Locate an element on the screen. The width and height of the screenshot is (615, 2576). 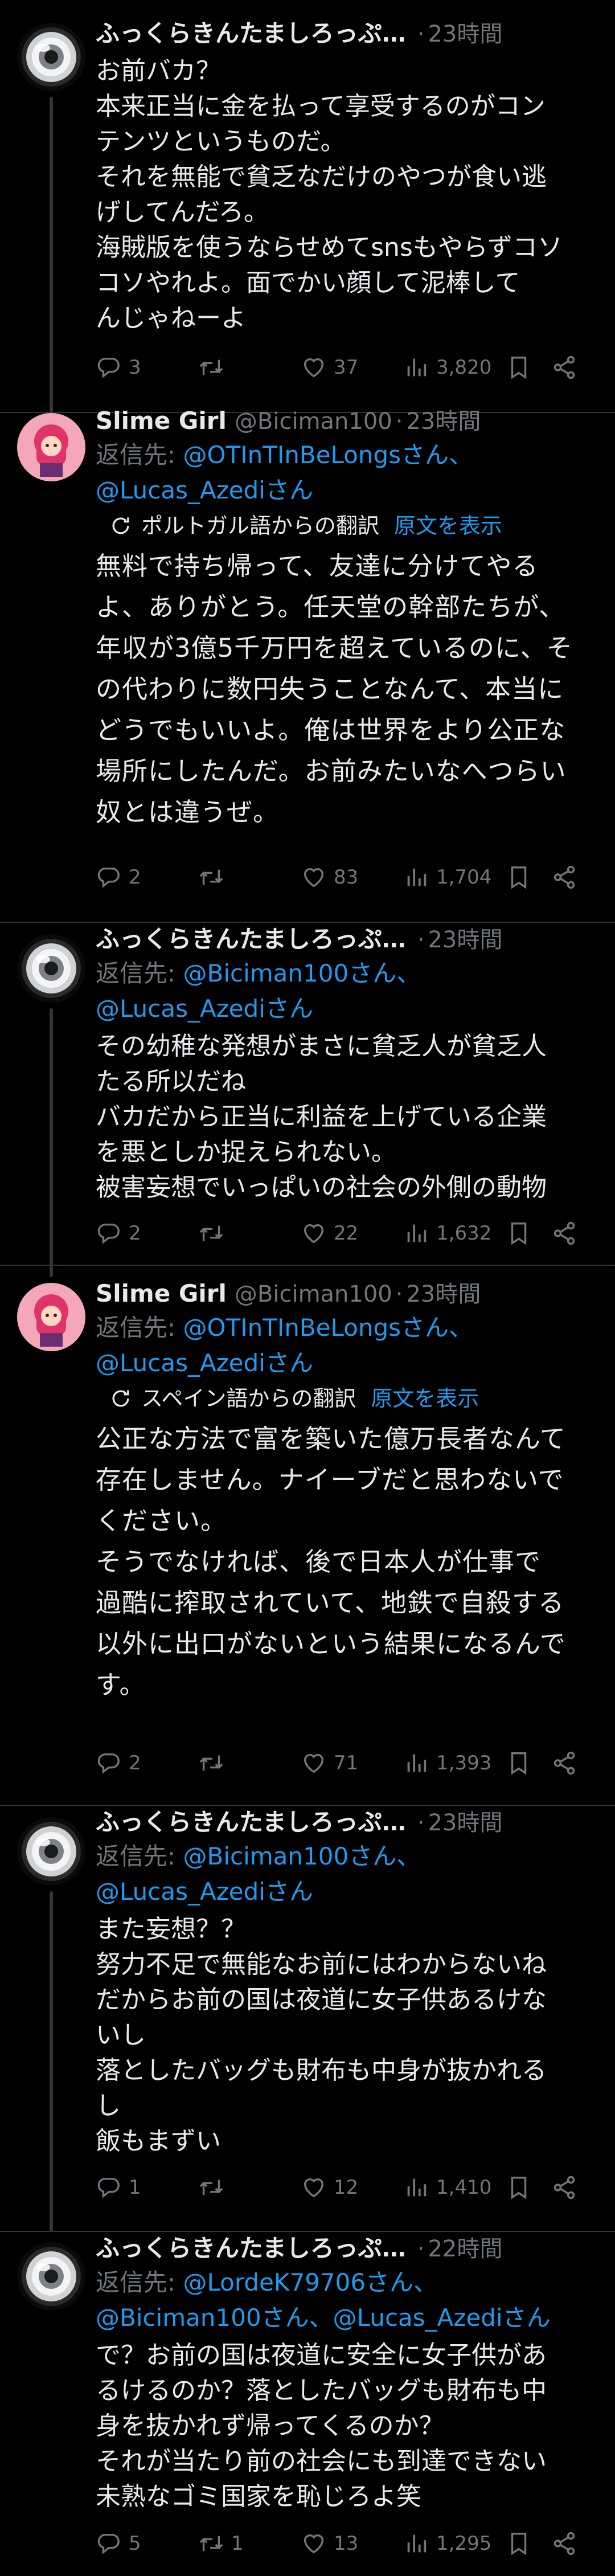
reply-count: 5 is located at coordinates (135, 2543).